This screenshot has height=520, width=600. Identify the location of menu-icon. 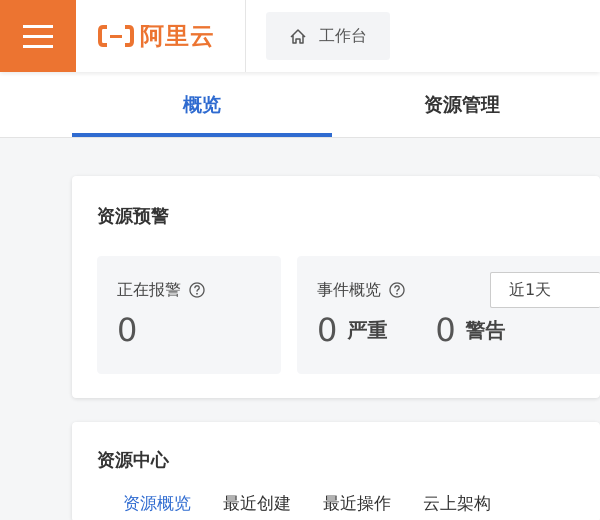
(38, 36).